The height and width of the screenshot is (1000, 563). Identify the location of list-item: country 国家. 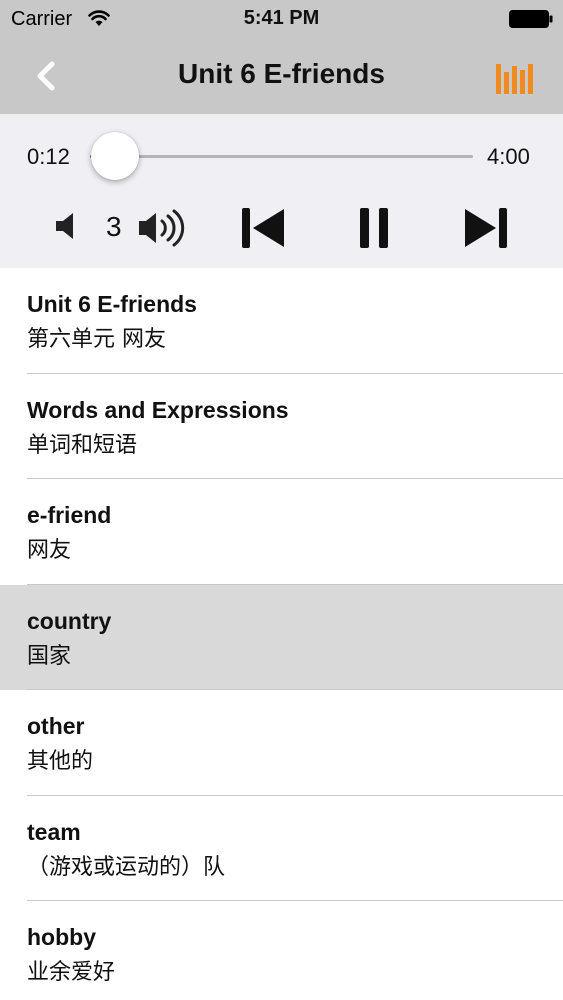
(281, 637).